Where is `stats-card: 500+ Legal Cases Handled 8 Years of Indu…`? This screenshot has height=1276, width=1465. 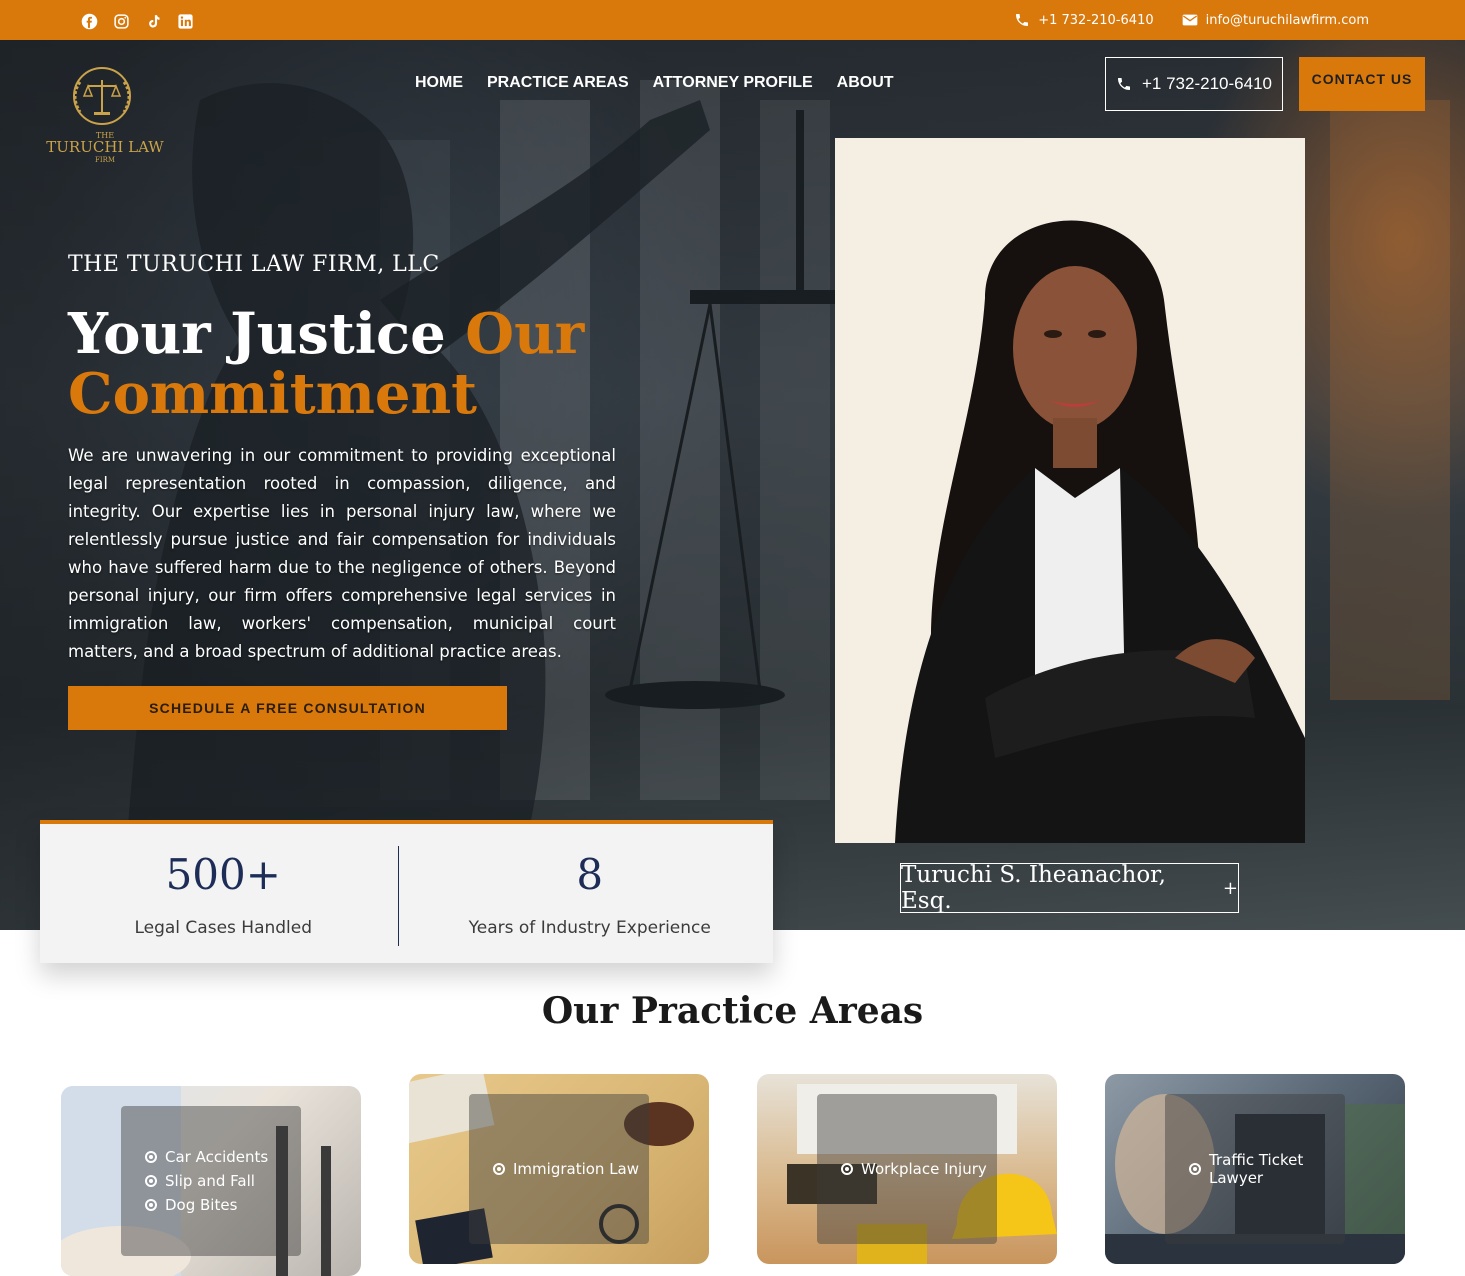 stats-card: 500+ Legal Cases Handled 8 Years of Indu… is located at coordinates (406, 891).